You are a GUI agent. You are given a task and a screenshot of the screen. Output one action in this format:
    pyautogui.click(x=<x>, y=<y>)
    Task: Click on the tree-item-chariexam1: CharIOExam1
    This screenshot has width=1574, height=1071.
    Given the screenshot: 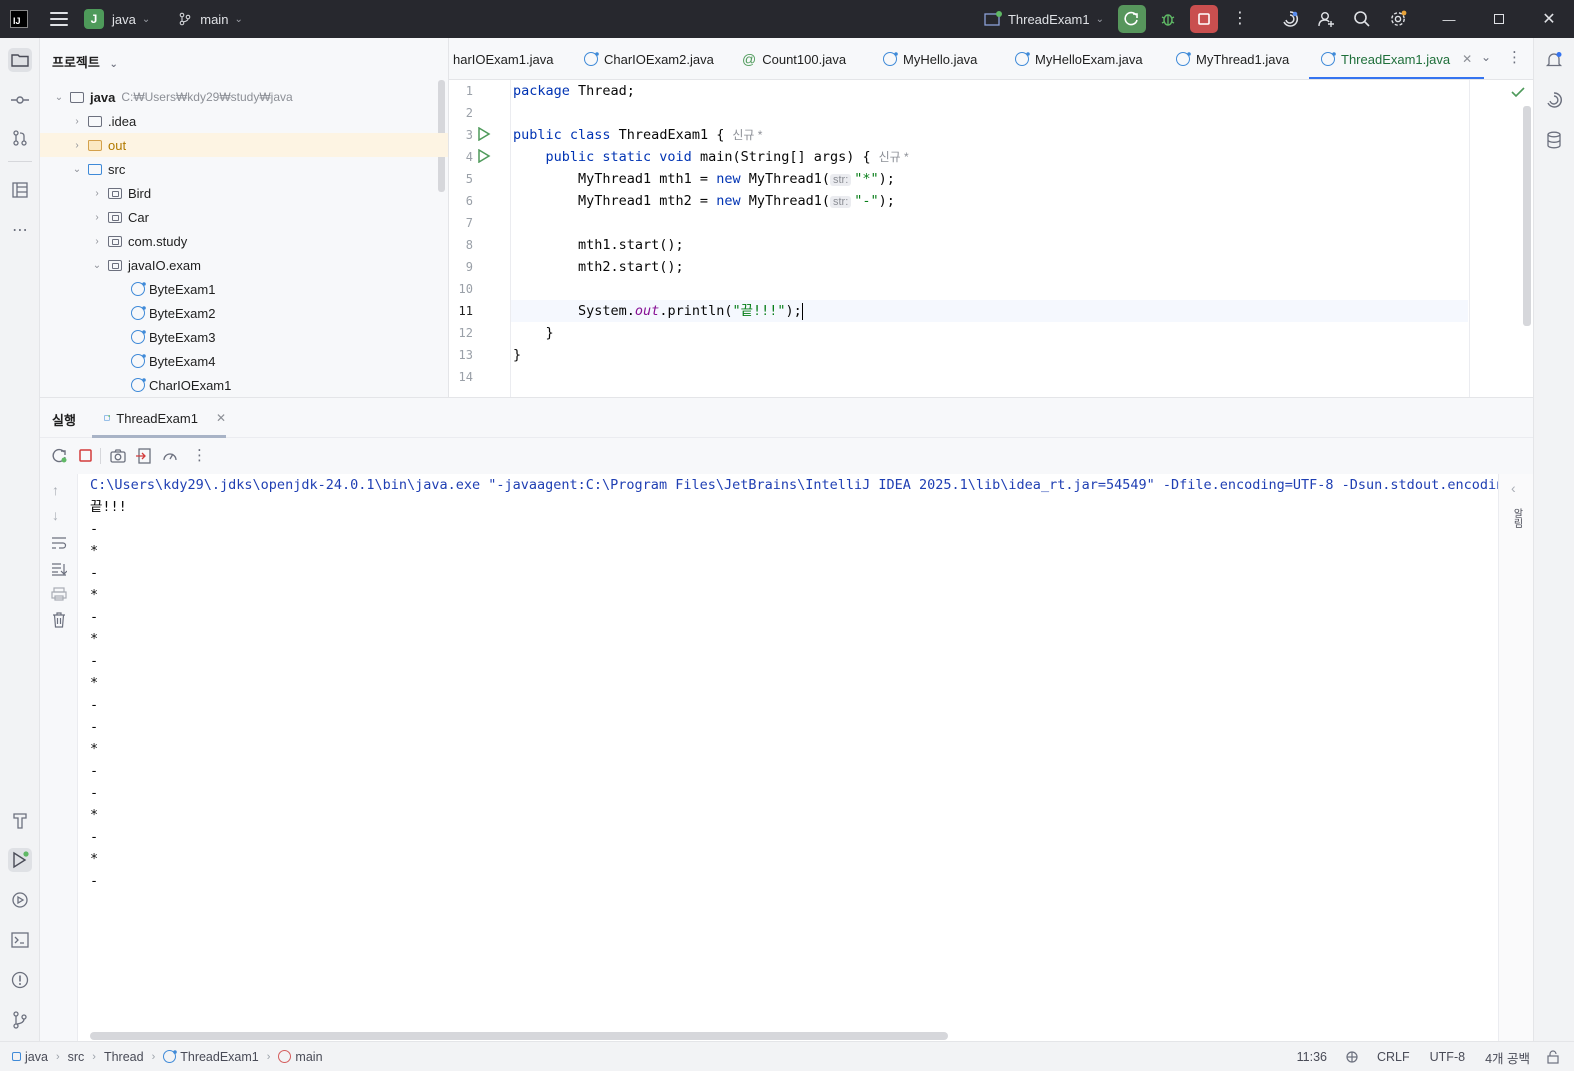 What is the action you would take?
    pyautogui.click(x=244, y=385)
    